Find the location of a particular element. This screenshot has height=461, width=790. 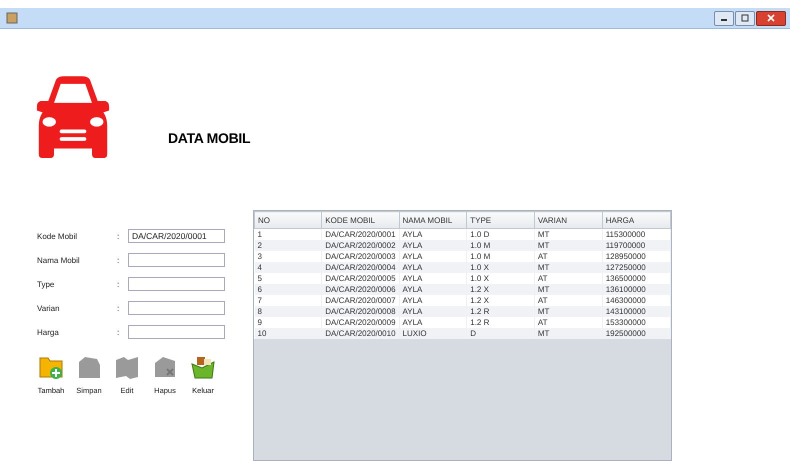

table-cell: 1.2 R is located at coordinates (500, 311).